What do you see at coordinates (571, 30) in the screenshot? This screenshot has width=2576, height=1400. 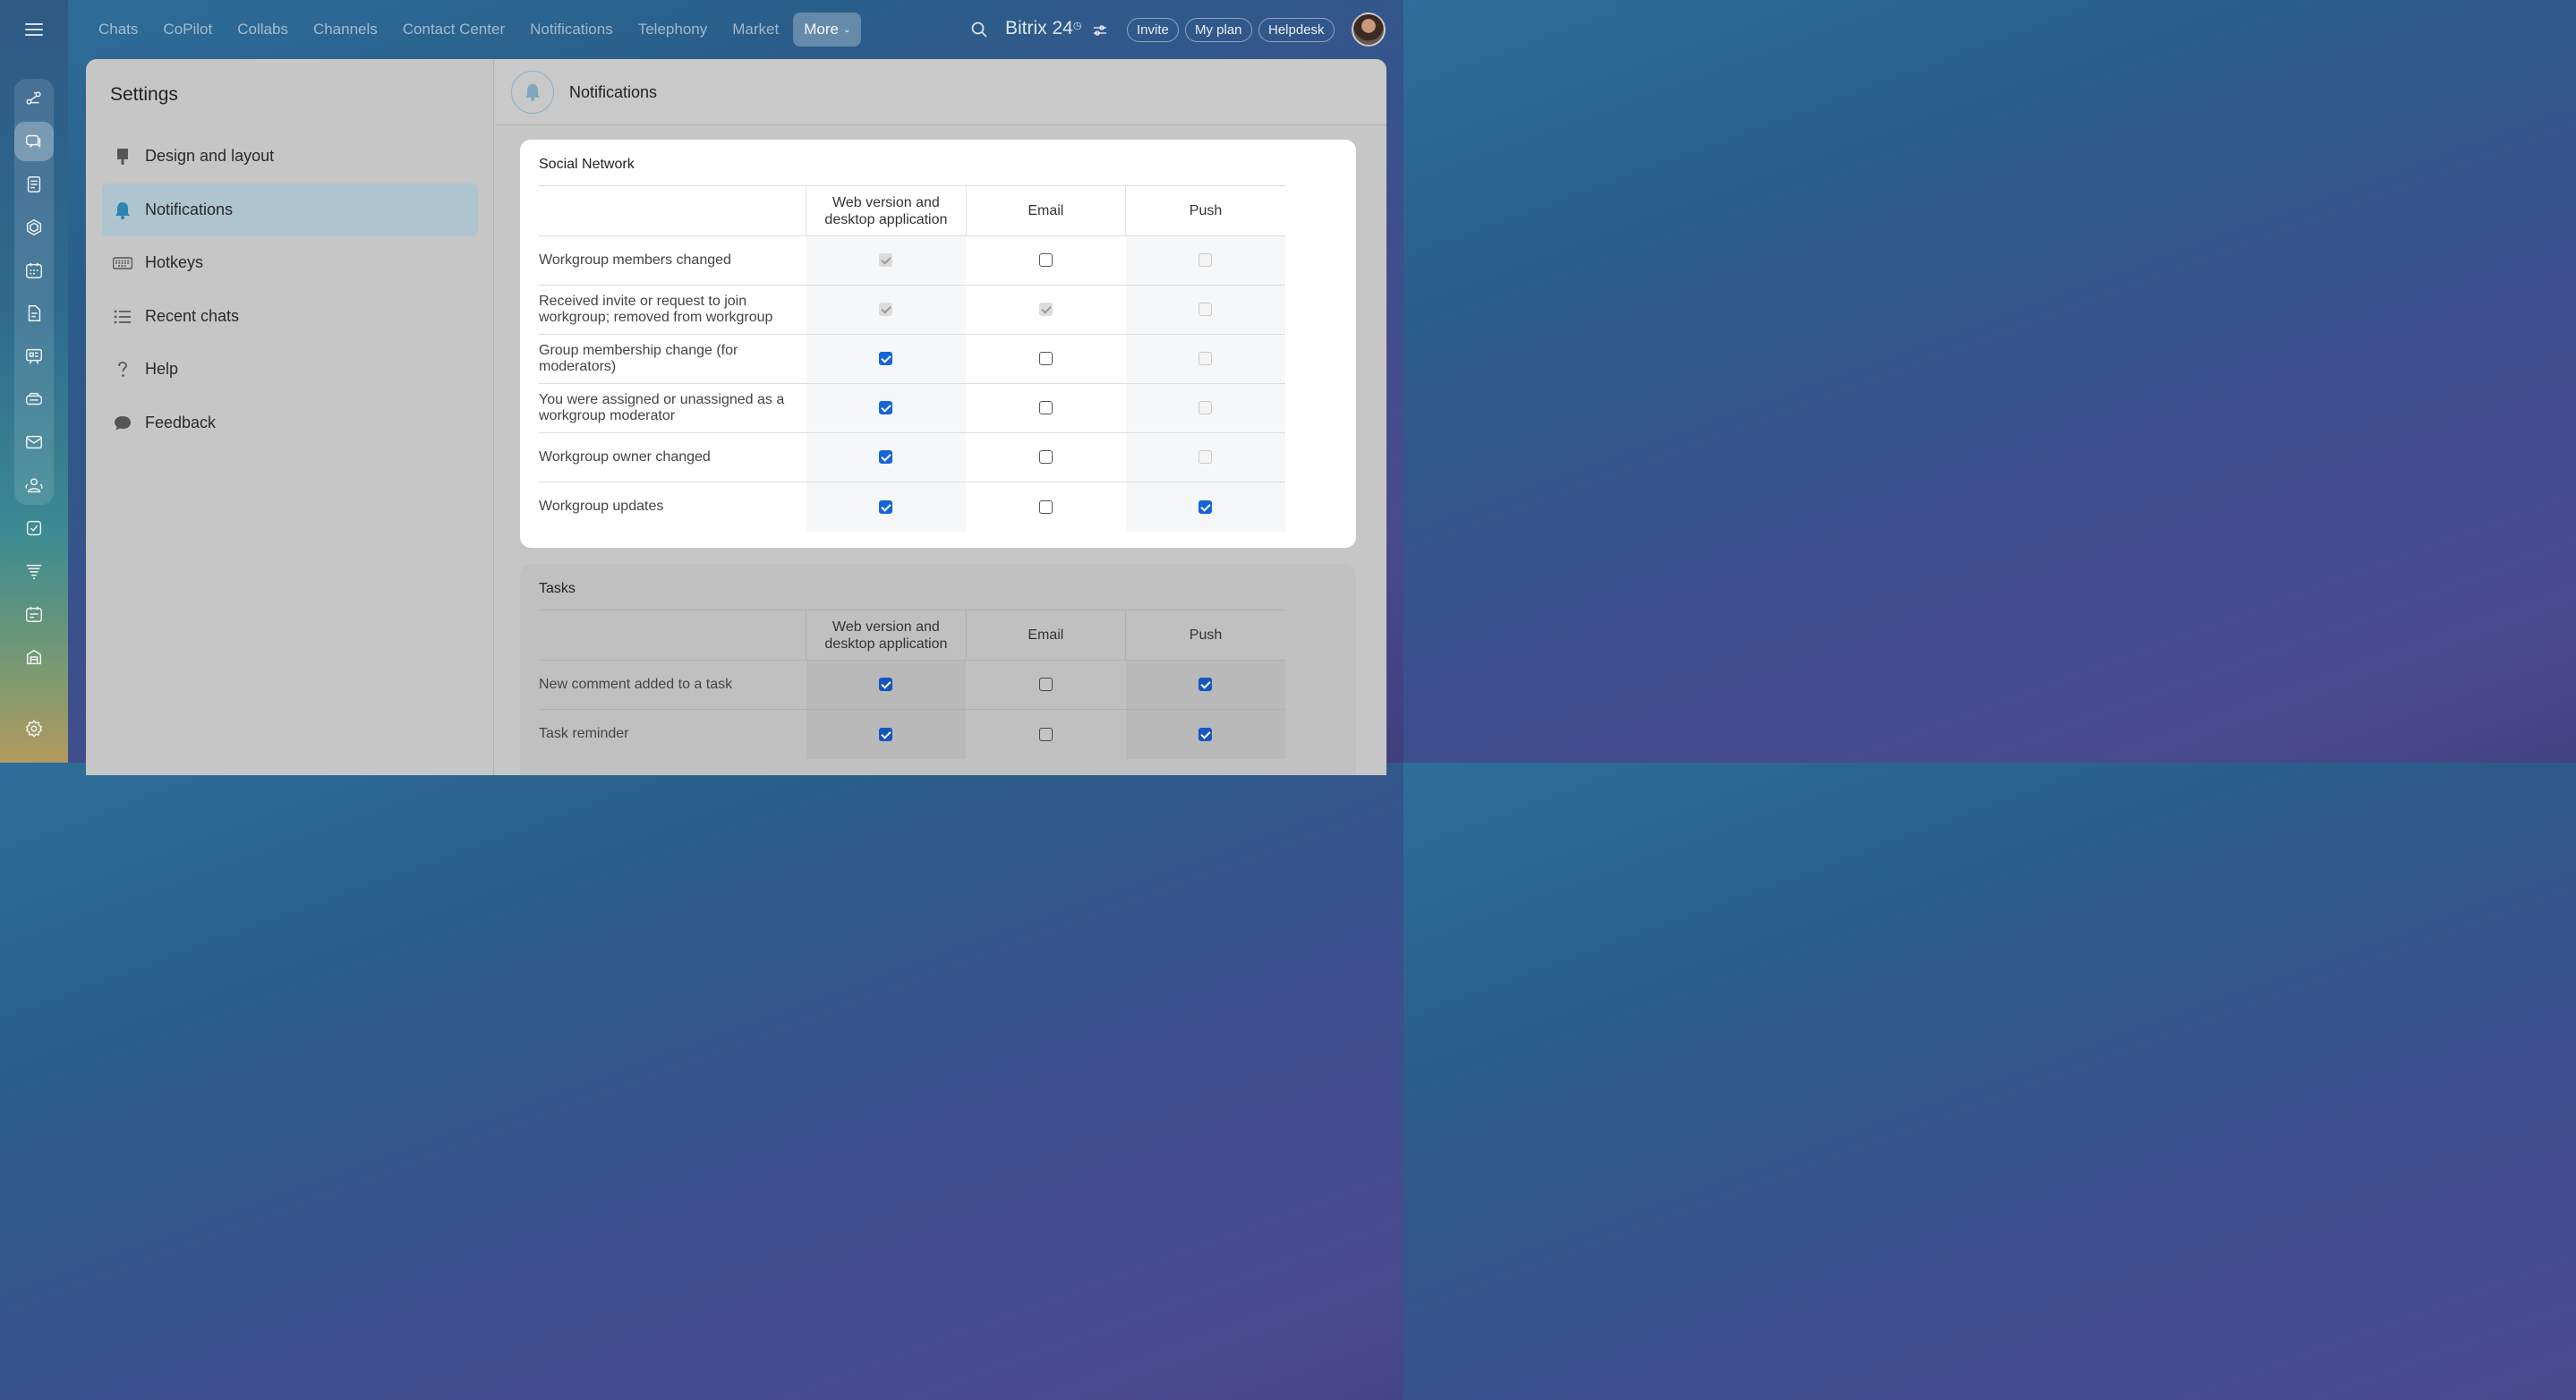 I see `tab-notifications: Notifications` at bounding box center [571, 30].